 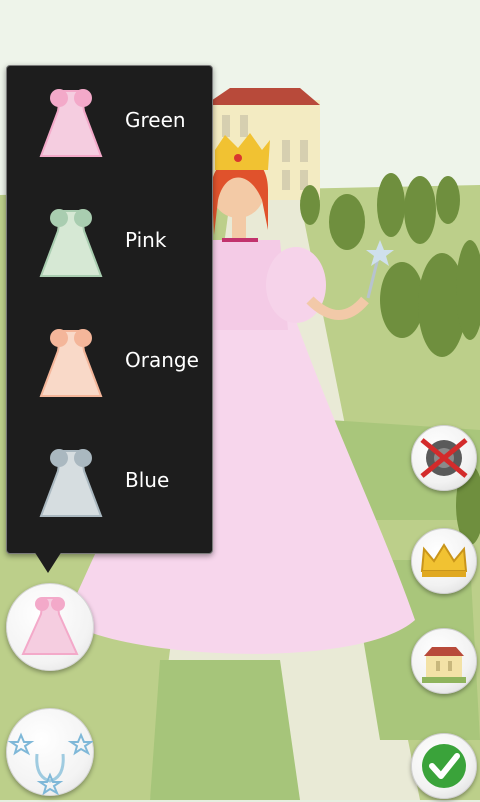 I want to click on mute-button, so click(x=444, y=458).